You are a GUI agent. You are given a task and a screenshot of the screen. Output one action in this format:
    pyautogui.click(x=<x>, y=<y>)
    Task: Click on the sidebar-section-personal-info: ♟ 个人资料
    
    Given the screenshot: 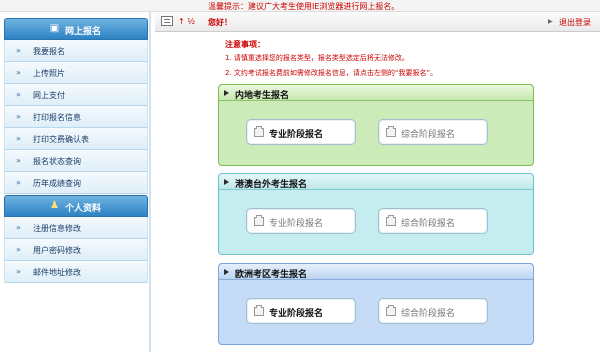 What is the action you would take?
    pyautogui.click(x=76, y=206)
    